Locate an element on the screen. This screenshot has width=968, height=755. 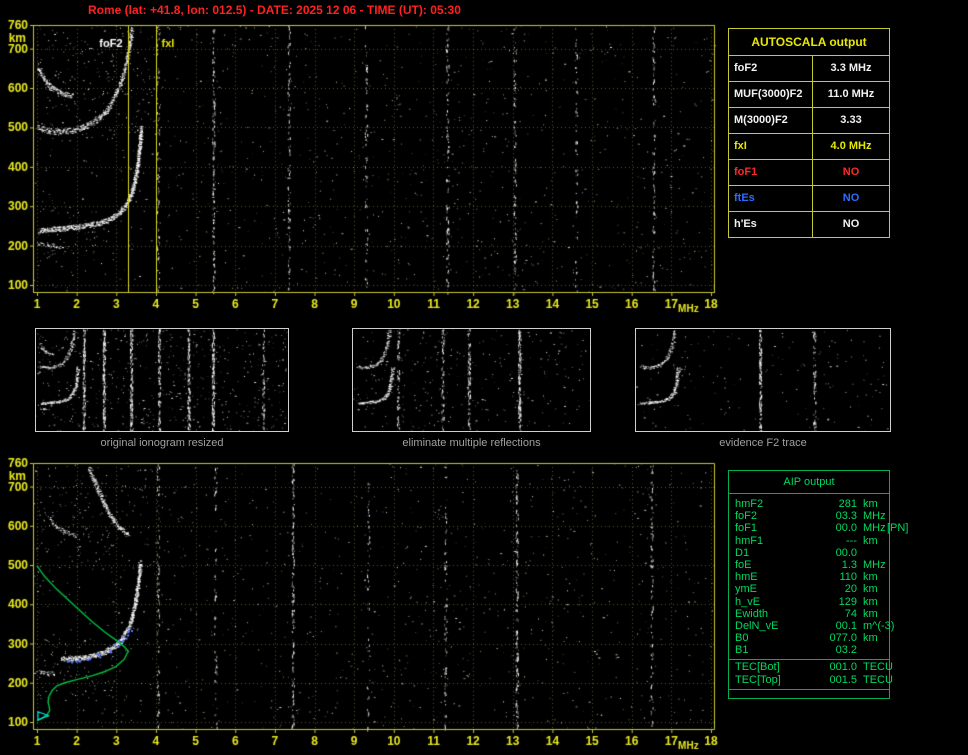
autoscala-param-label: fxI is located at coordinates (771, 146).